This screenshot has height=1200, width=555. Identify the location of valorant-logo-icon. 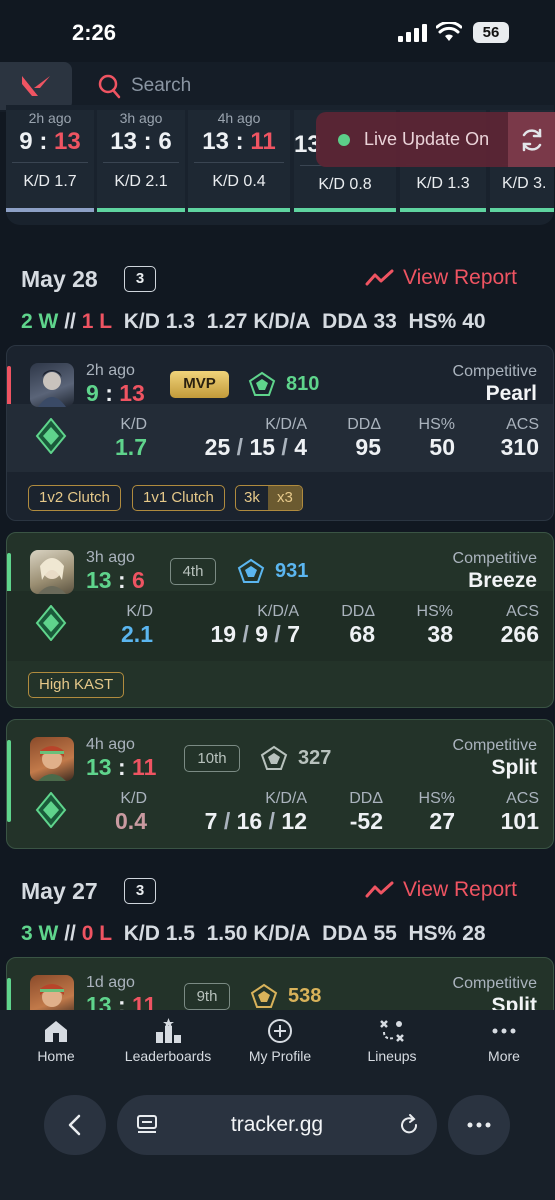
(36, 86).